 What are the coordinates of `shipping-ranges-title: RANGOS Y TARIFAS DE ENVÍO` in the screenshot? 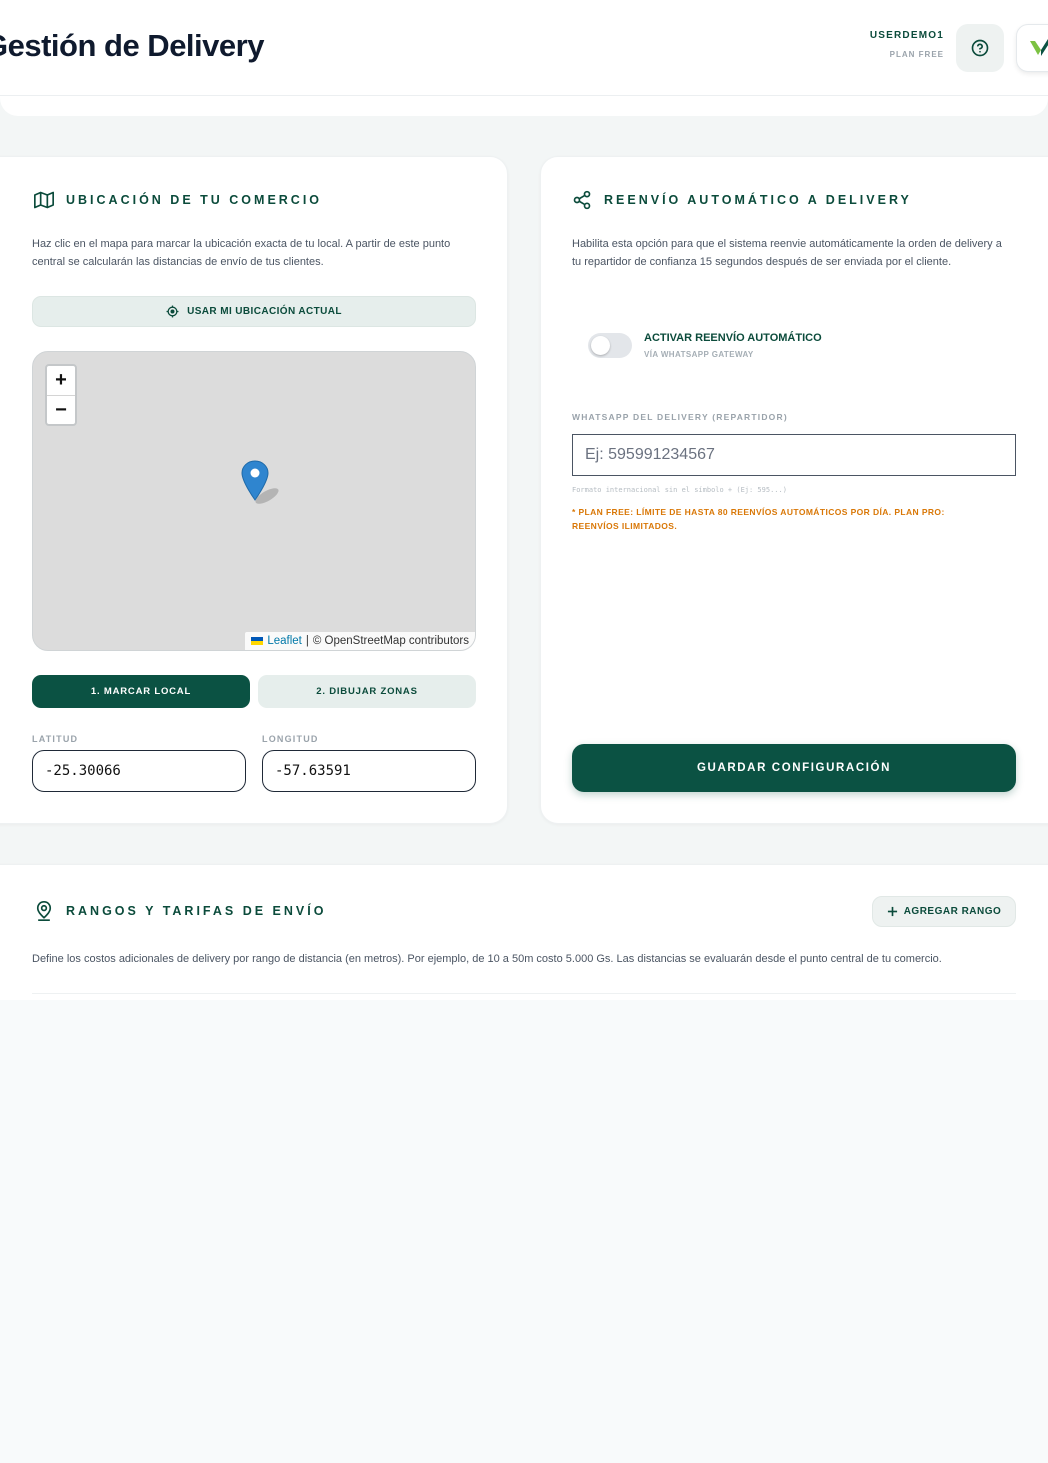 It's located at (180, 911).